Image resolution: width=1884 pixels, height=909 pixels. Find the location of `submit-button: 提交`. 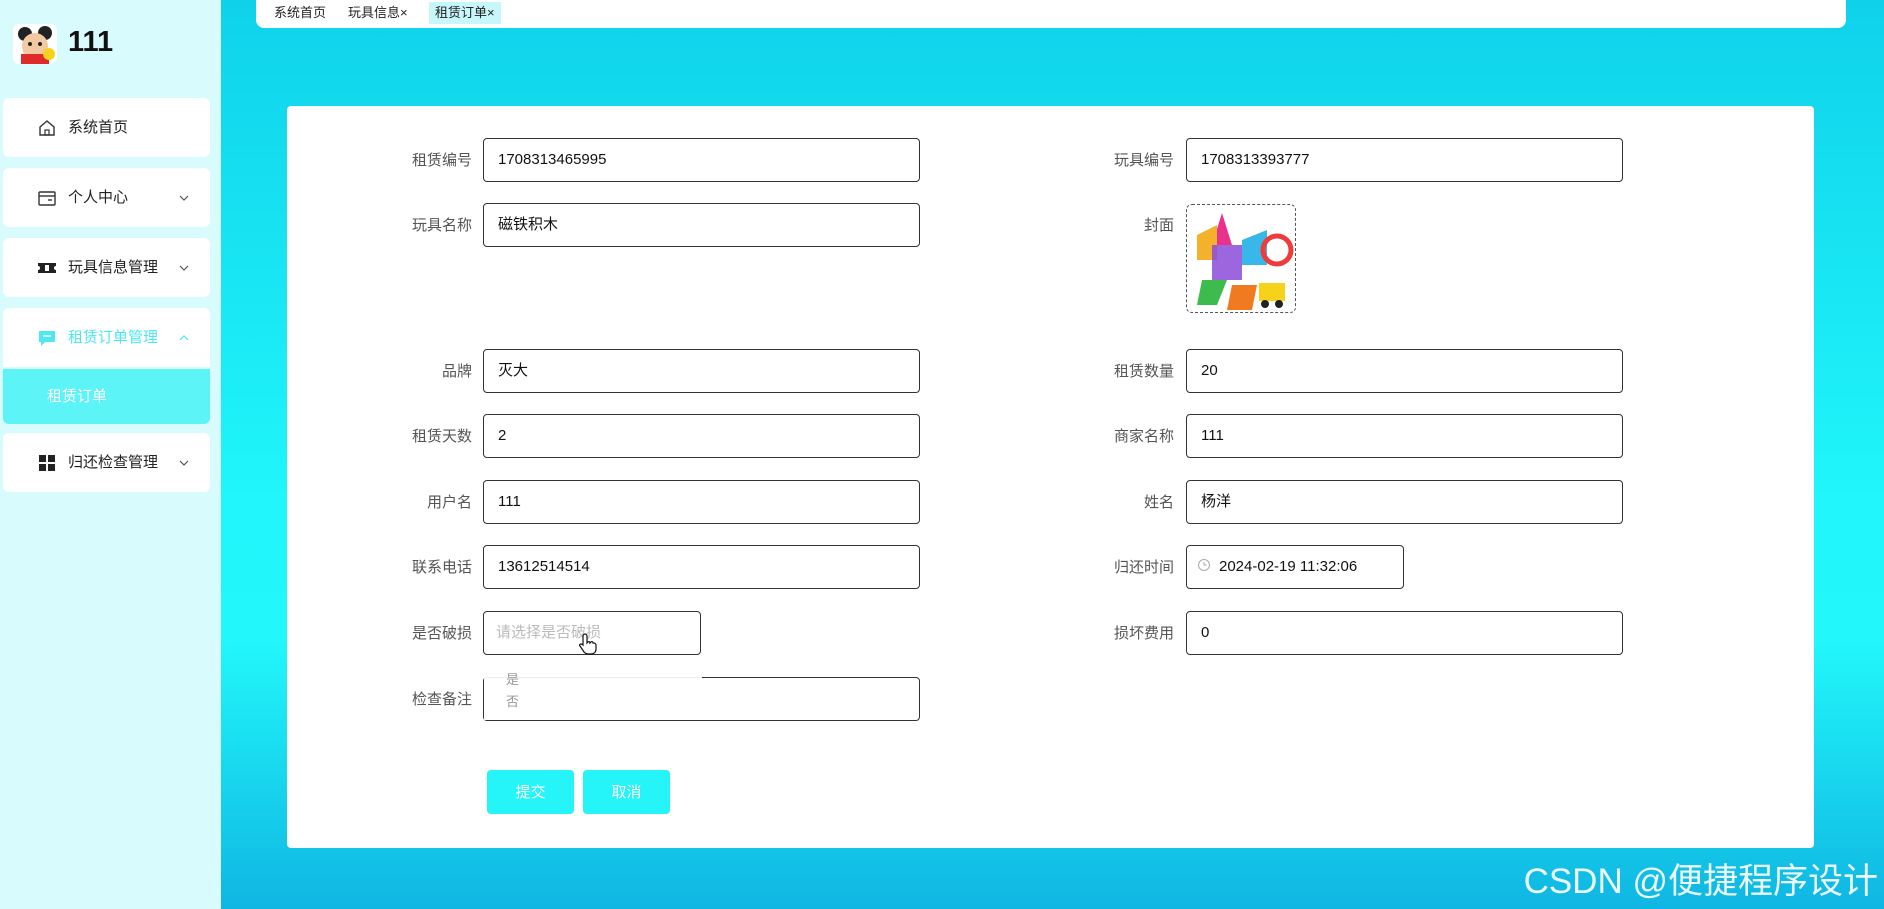

submit-button: 提交 is located at coordinates (530, 792).